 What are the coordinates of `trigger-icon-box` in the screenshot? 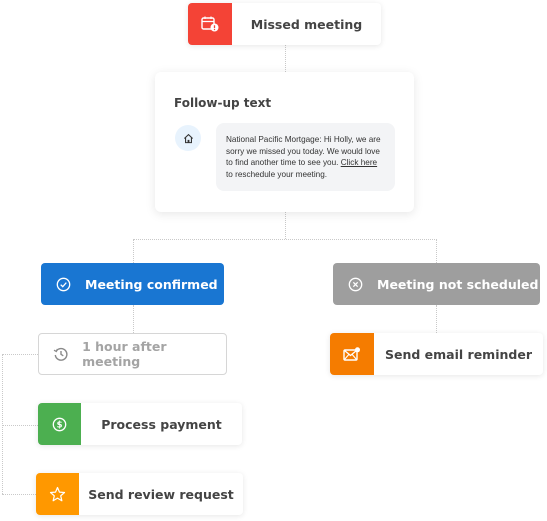 It's located at (210, 24).